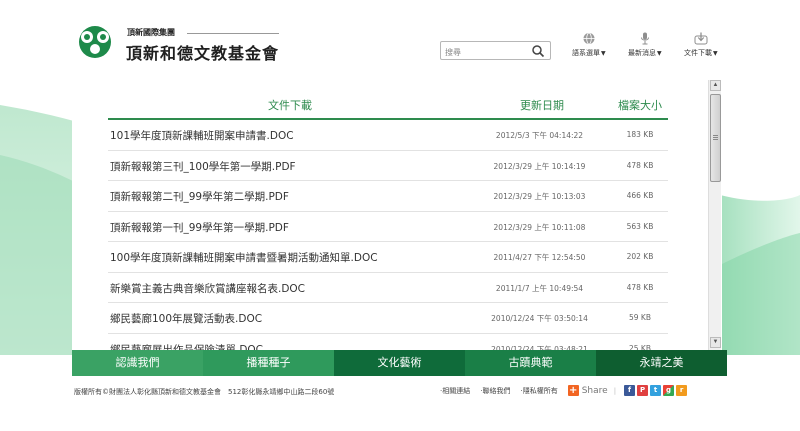  What do you see at coordinates (388, 107) in the screenshot?
I see `table-header: 文件下載 更新日期 檔案大小` at bounding box center [388, 107].